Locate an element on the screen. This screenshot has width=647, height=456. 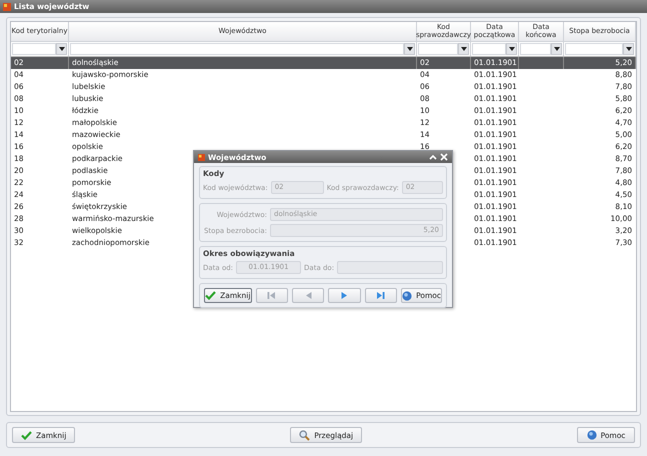
search-icon is located at coordinates (304, 435).